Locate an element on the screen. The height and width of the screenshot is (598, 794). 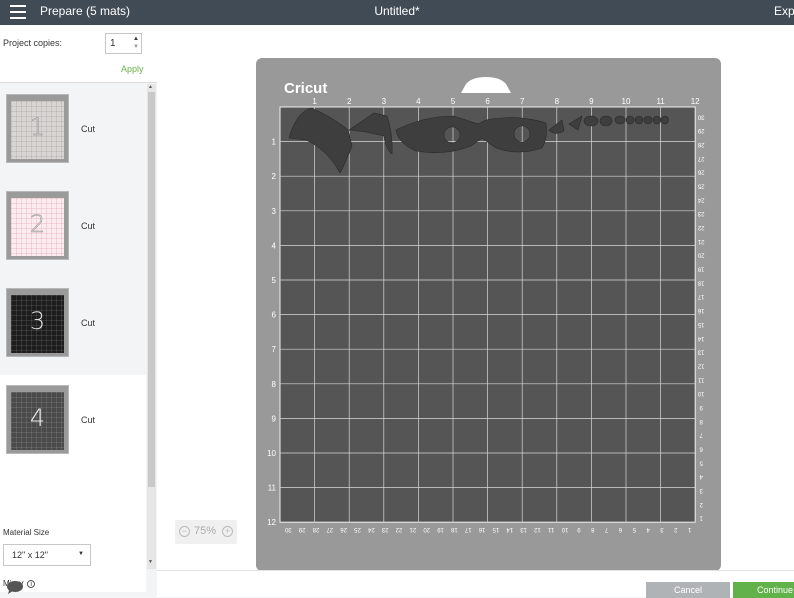
ruler-label: 6 is located at coordinates (274, 315).